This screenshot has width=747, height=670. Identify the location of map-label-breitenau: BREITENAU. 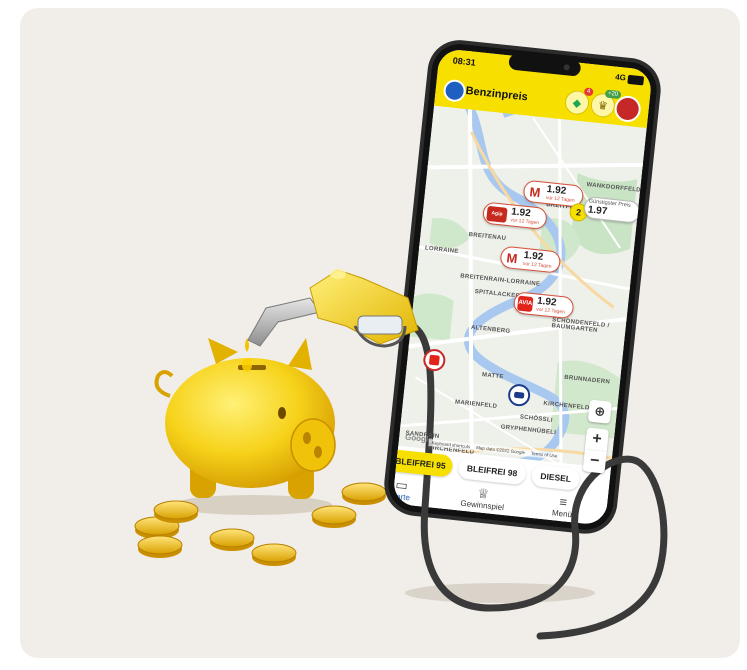
(487, 237).